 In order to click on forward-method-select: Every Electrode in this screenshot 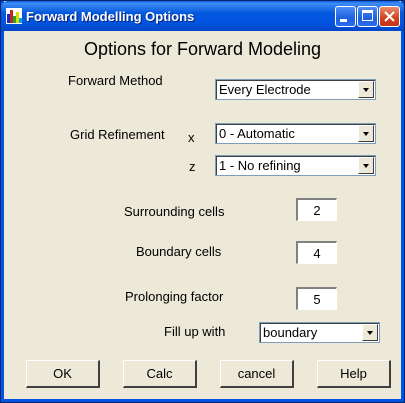, I will do `click(295, 89)`.